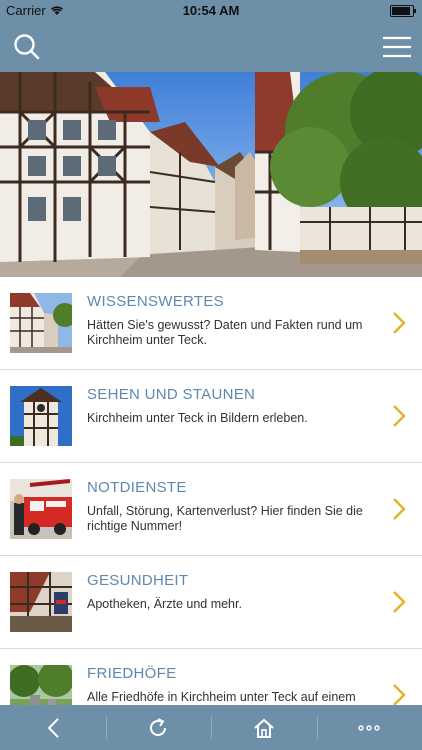  I want to click on status-bar: Carrier 10:54 AM, so click(211, 11).